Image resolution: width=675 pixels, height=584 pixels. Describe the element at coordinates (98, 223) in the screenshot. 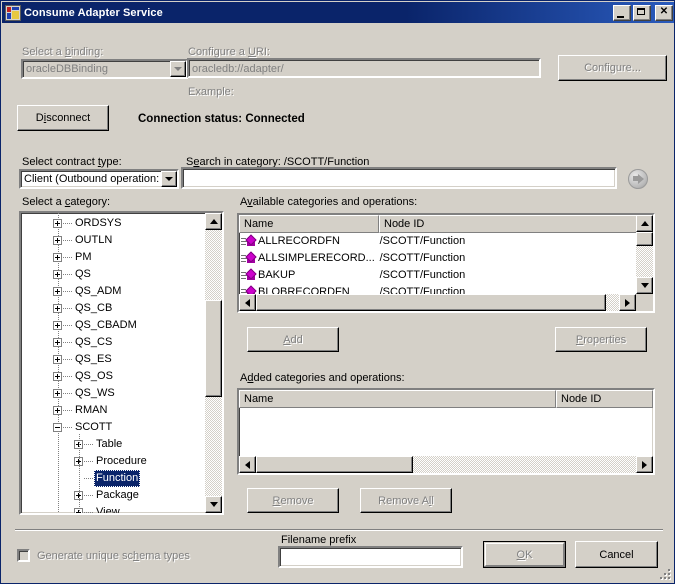

I see `tree-node-label: ORDSYS` at that location.